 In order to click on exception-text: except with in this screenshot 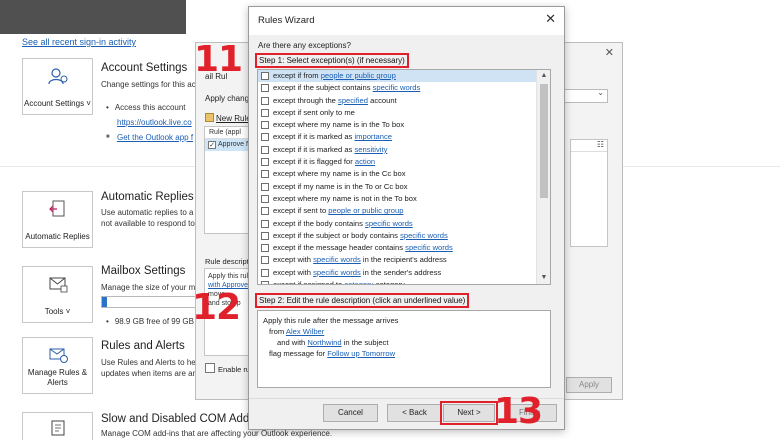, I will do `click(293, 272)`.